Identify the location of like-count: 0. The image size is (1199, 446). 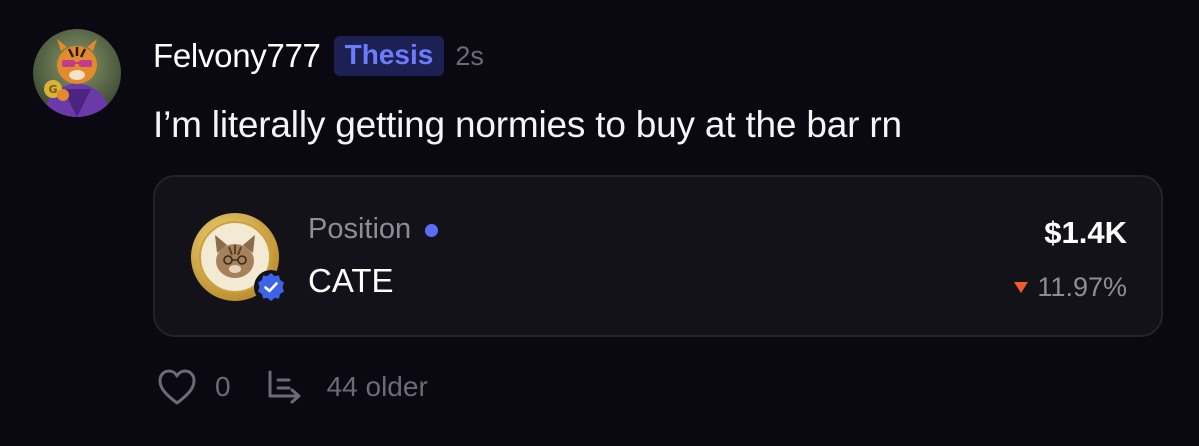
(223, 386).